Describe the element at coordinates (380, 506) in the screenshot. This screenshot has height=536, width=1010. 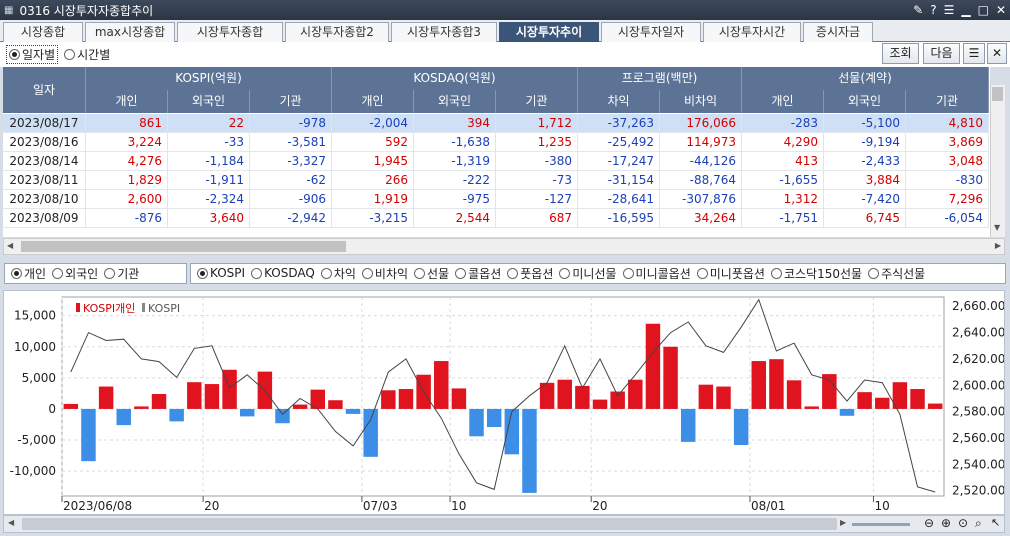
I see `x-tick-label: 07/03` at that location.